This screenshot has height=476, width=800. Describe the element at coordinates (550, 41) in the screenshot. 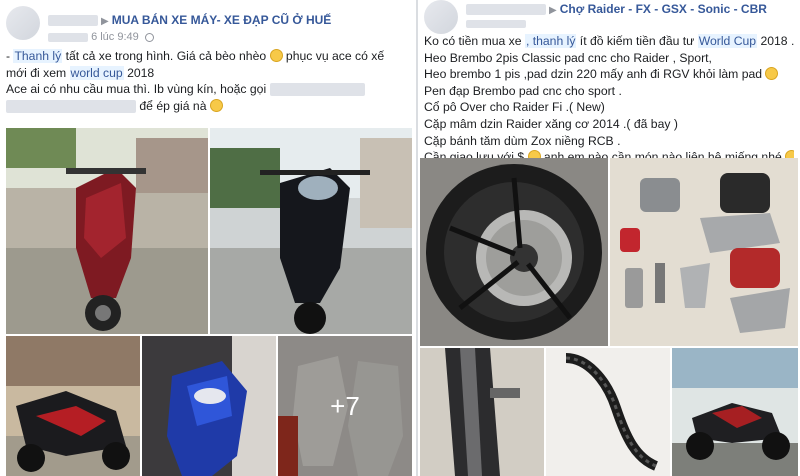

I see `hashtag-link: , thanh lý` at that location.